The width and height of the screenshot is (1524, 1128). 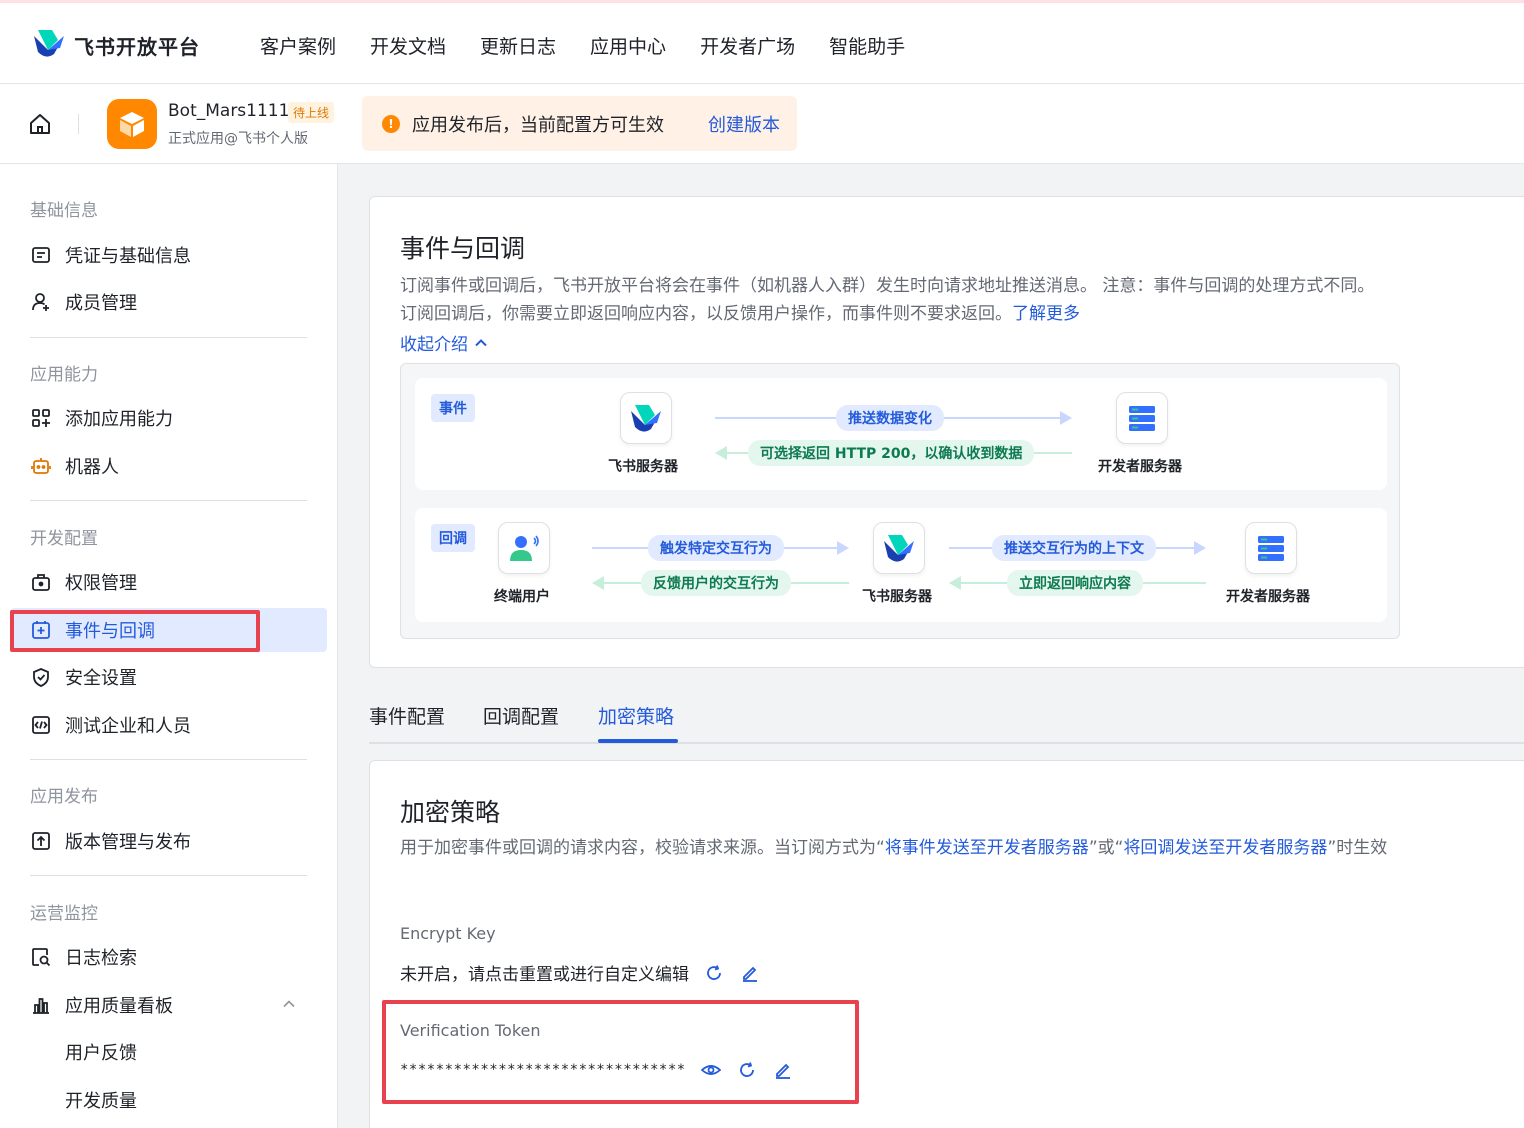 I want to click on highlight-box-token, so click(x=620, y=1052).